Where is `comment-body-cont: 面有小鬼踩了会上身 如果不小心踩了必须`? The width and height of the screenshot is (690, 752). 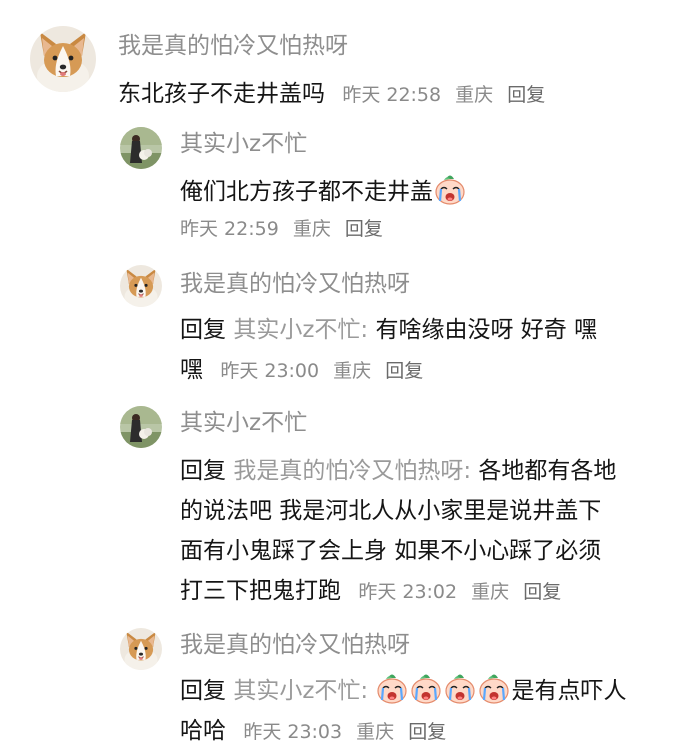
comment-body-cont: 面有小鬼踩了会上身 如果不小心踩了必须 is located at coordinates (391, 551).